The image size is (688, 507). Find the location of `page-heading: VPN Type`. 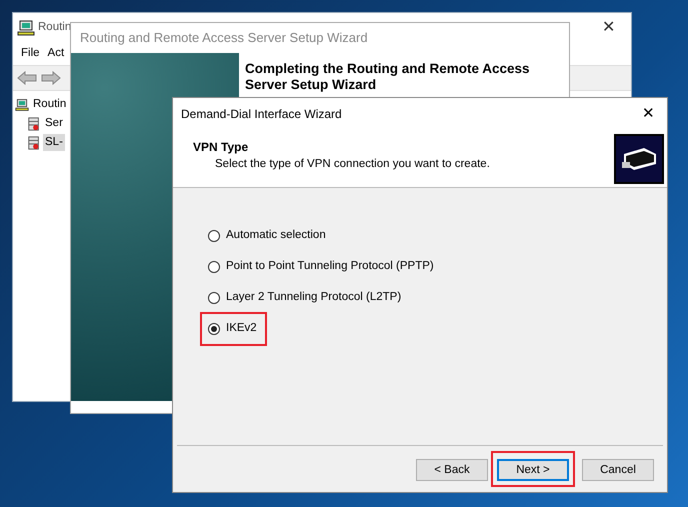

page-heading: VPN Type is located at coordinates (221, 147).